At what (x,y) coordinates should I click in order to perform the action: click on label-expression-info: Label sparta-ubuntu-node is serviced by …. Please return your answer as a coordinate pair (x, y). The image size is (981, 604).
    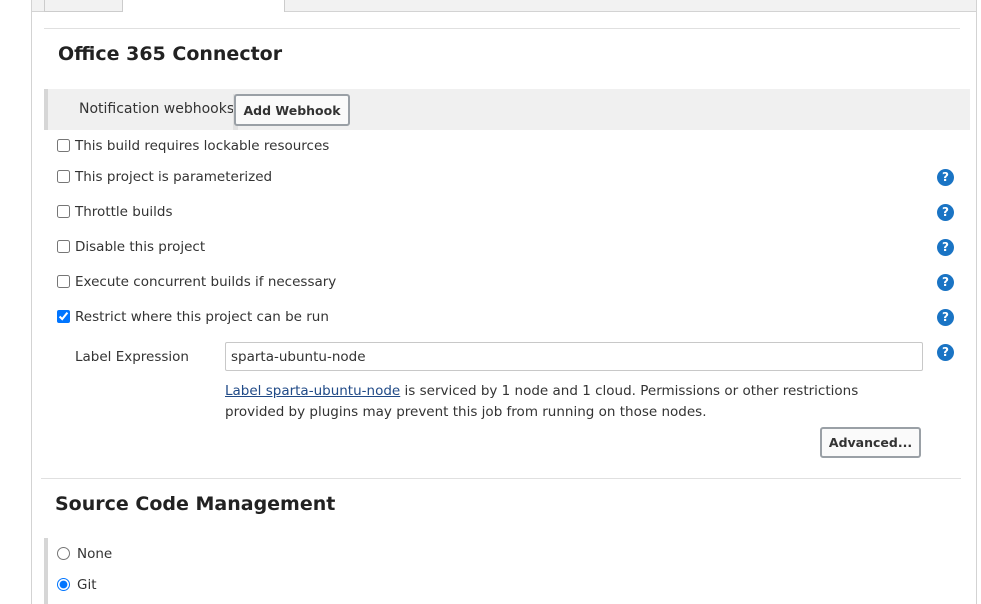
    Looking at the image, I should click on (570, 402).